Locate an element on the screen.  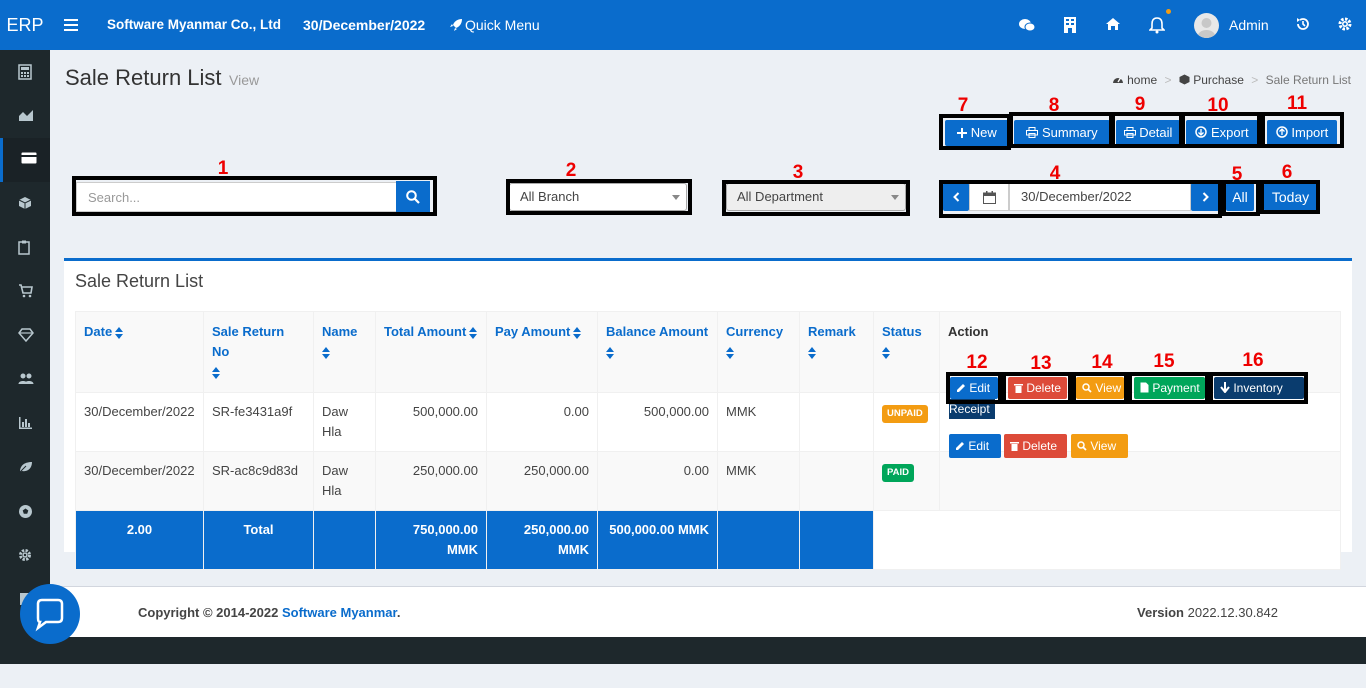
column-header-sale-return-no: Sale Return No is located at coordinates (258, 352).